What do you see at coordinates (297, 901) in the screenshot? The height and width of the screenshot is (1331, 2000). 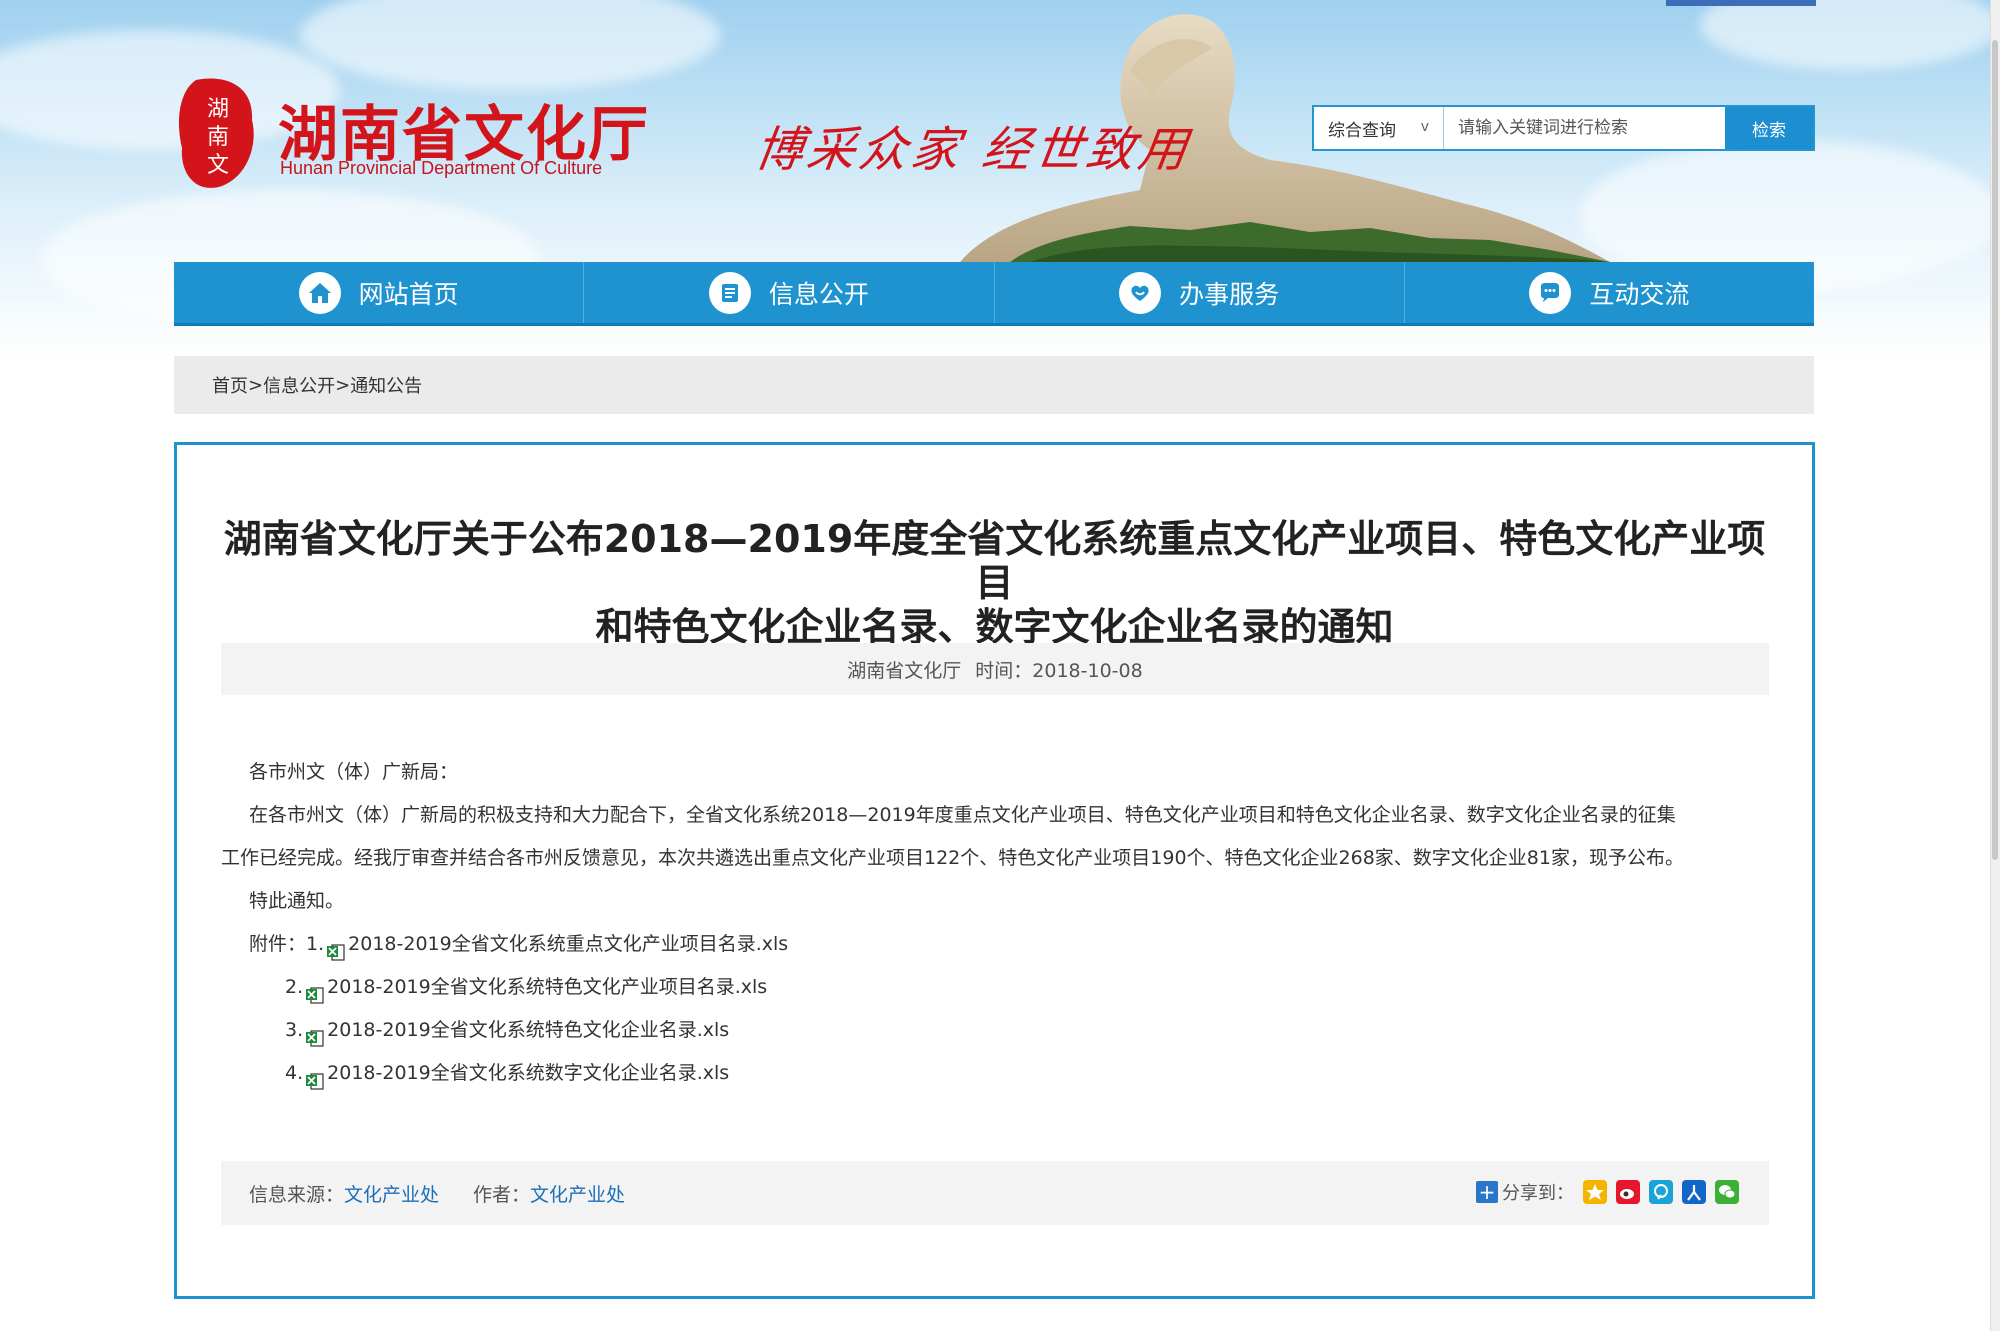 I see `closing-text: 特此通知。` at bounding box center [297, 901].